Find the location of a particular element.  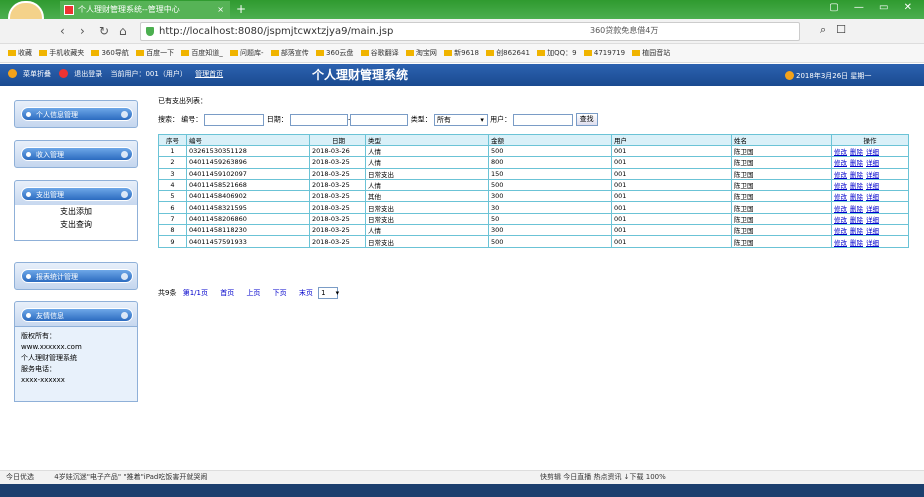

bookmark-item: 百度知道_ is located at coordinates (202, 53).